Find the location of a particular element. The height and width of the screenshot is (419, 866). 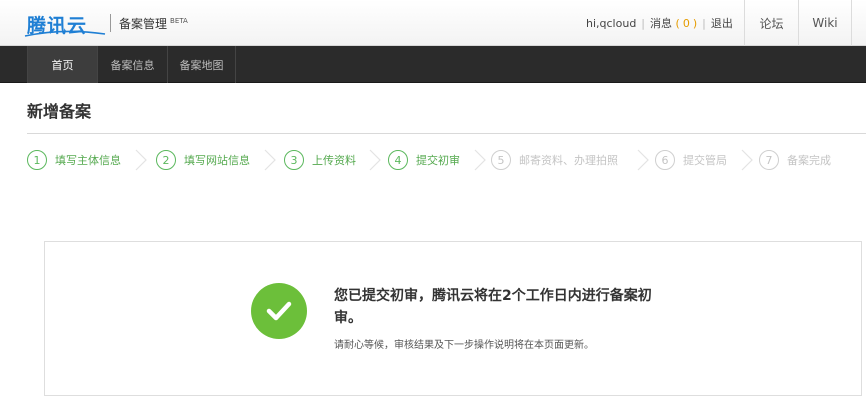

logo-swoosh-icon is located at coordinates (65, 33).